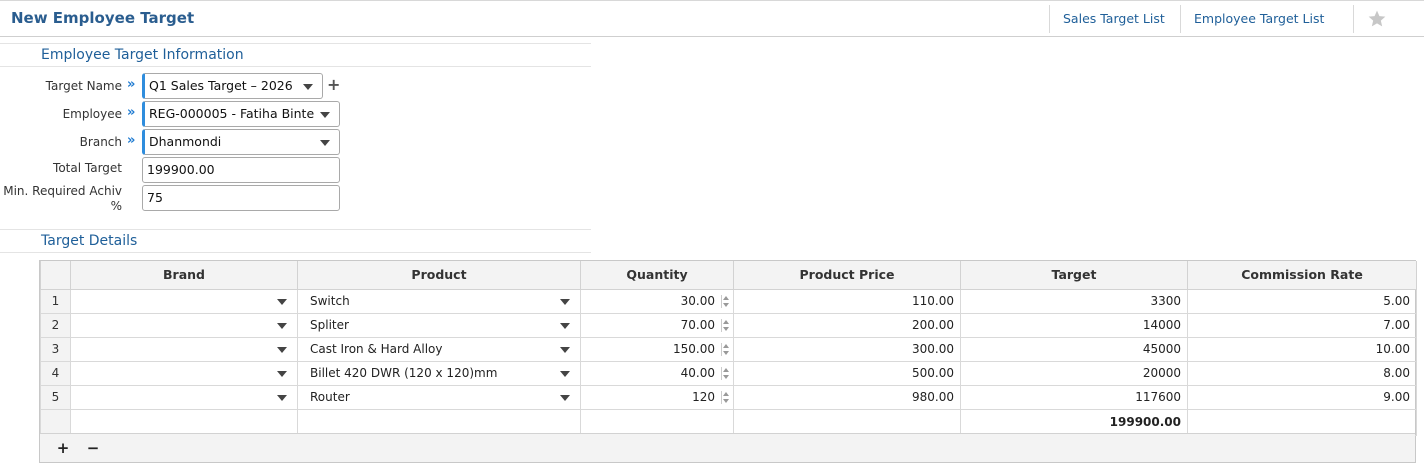  What do you see at coordinates (657, 422) in the screenshot?
I see `summary-quantity-cell` at bounding box center [657, 422].